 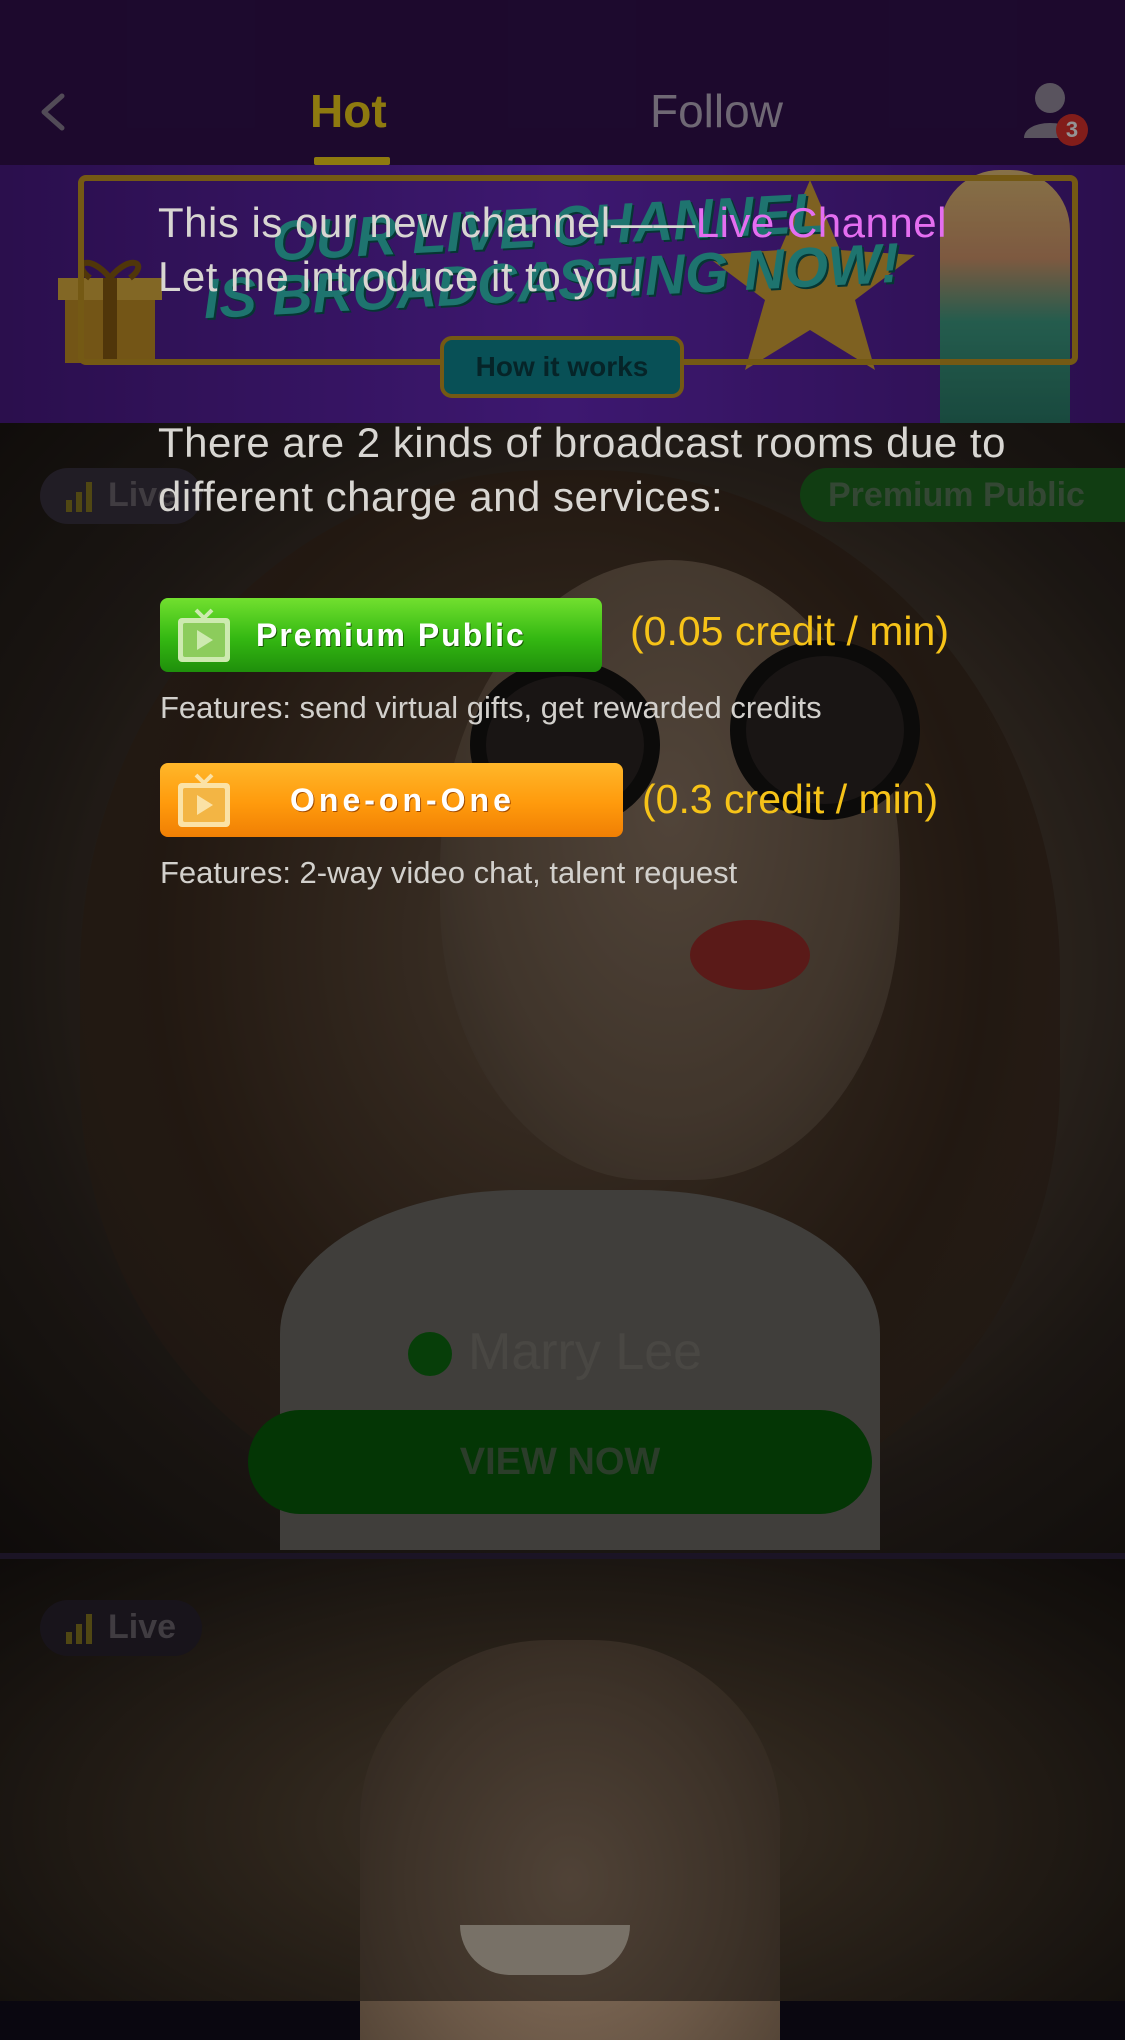 What do you see at coordinates (402, 800) in the screenshot?
I see `one-on-one-label: One-on-One` at bounding box center [402, 800].